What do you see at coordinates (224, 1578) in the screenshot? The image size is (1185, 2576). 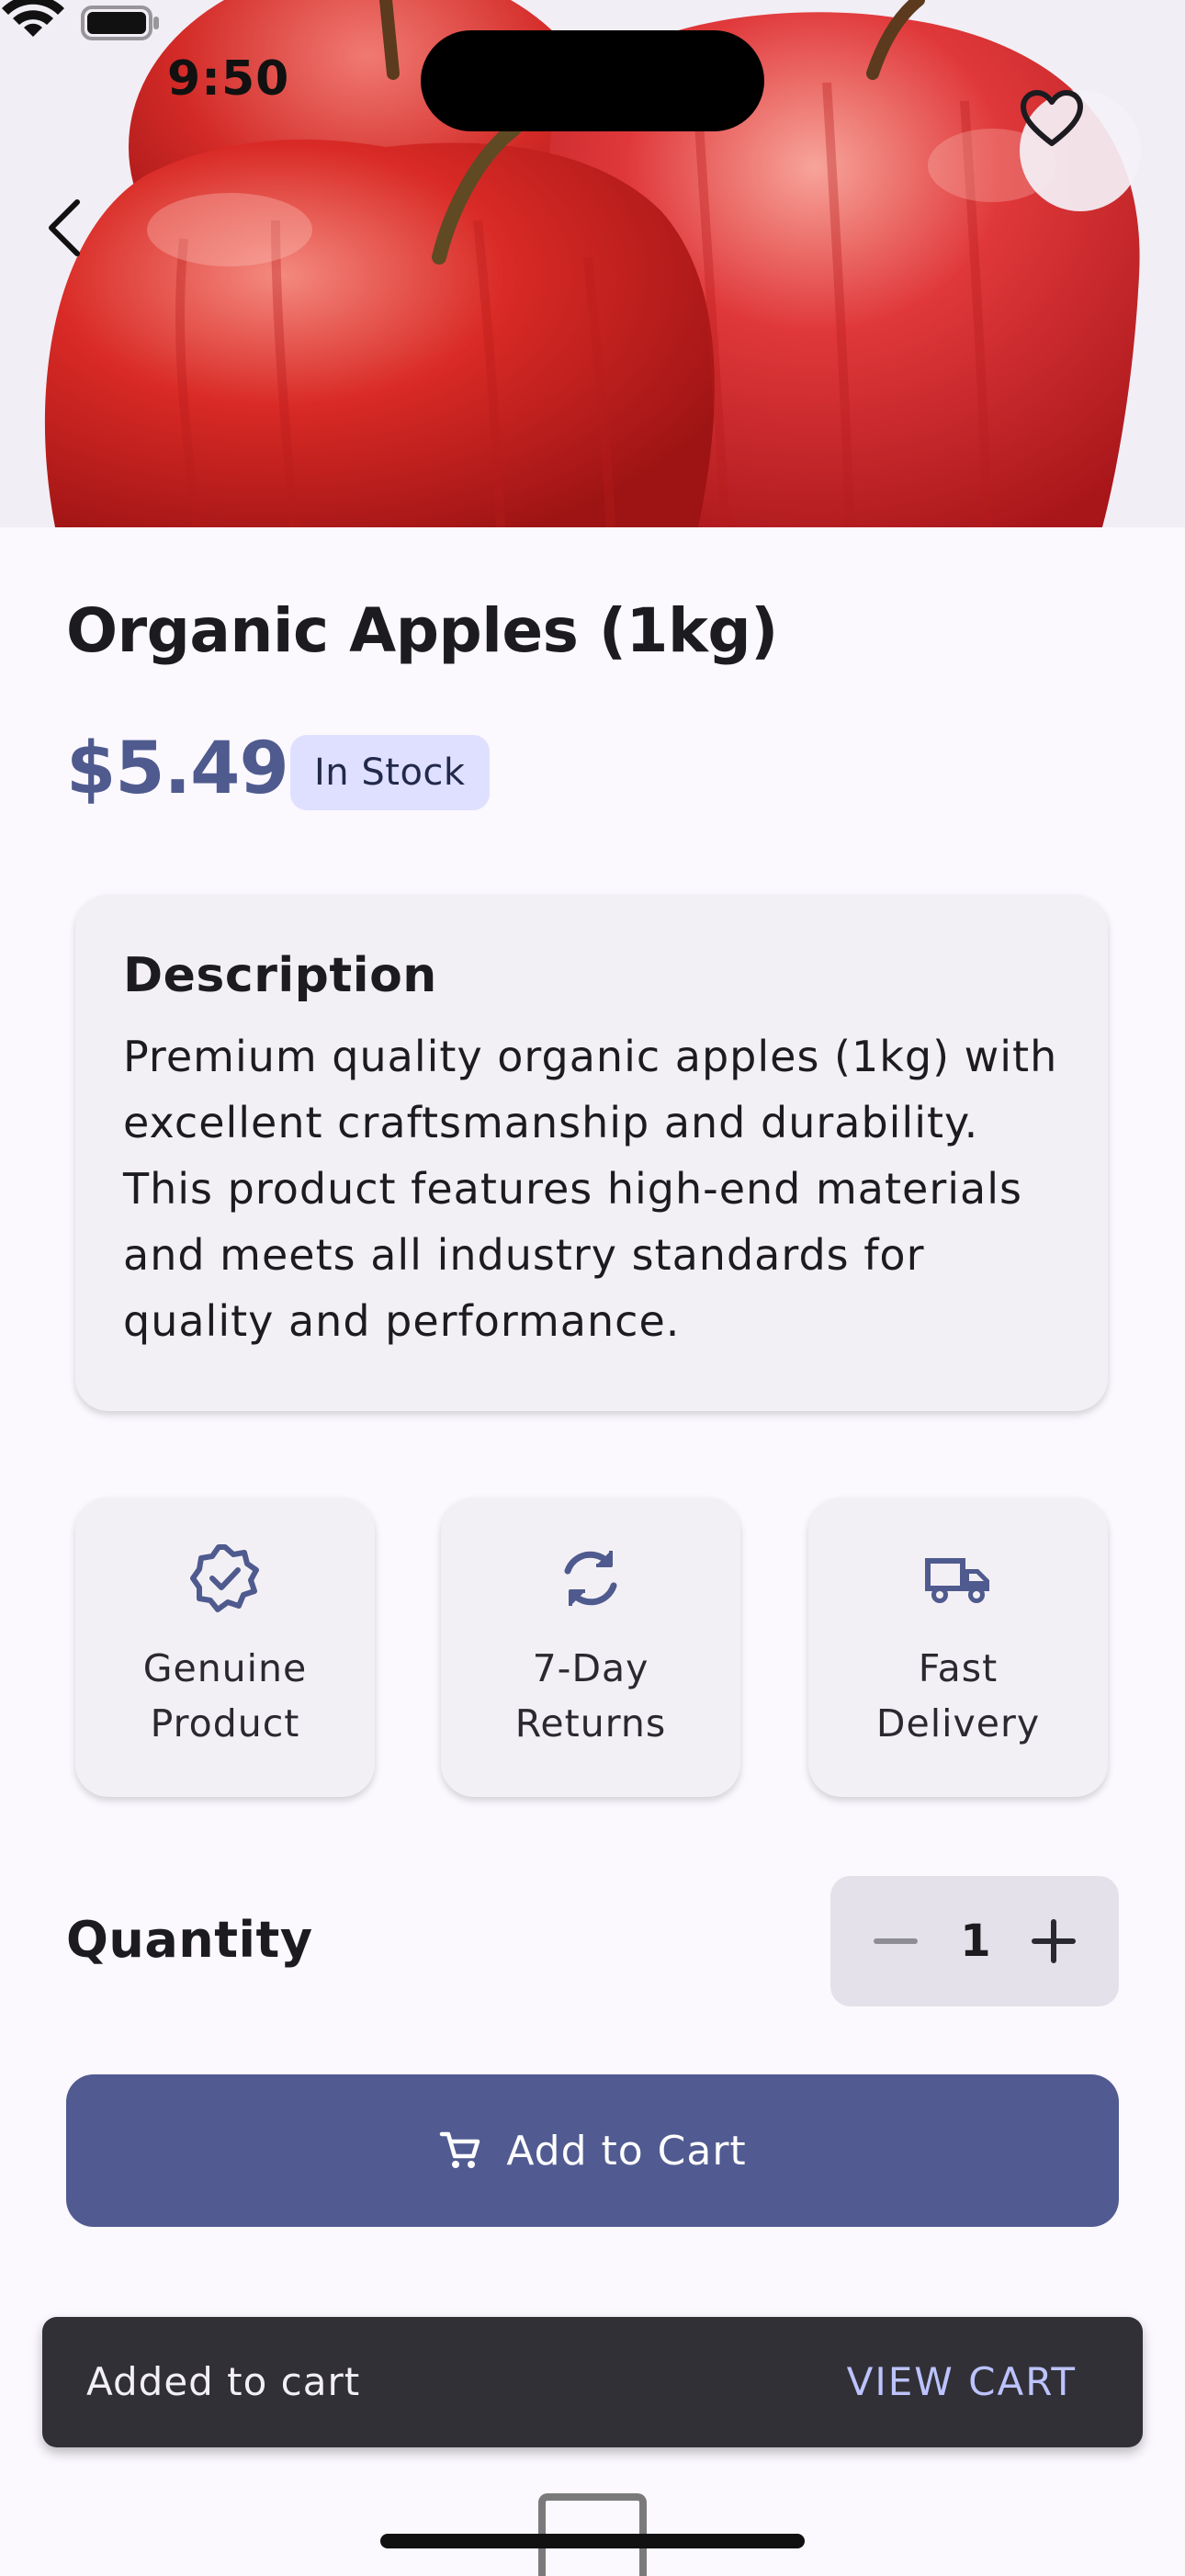 I see `verified-badge-icon` at bounding box center [224, 1578].